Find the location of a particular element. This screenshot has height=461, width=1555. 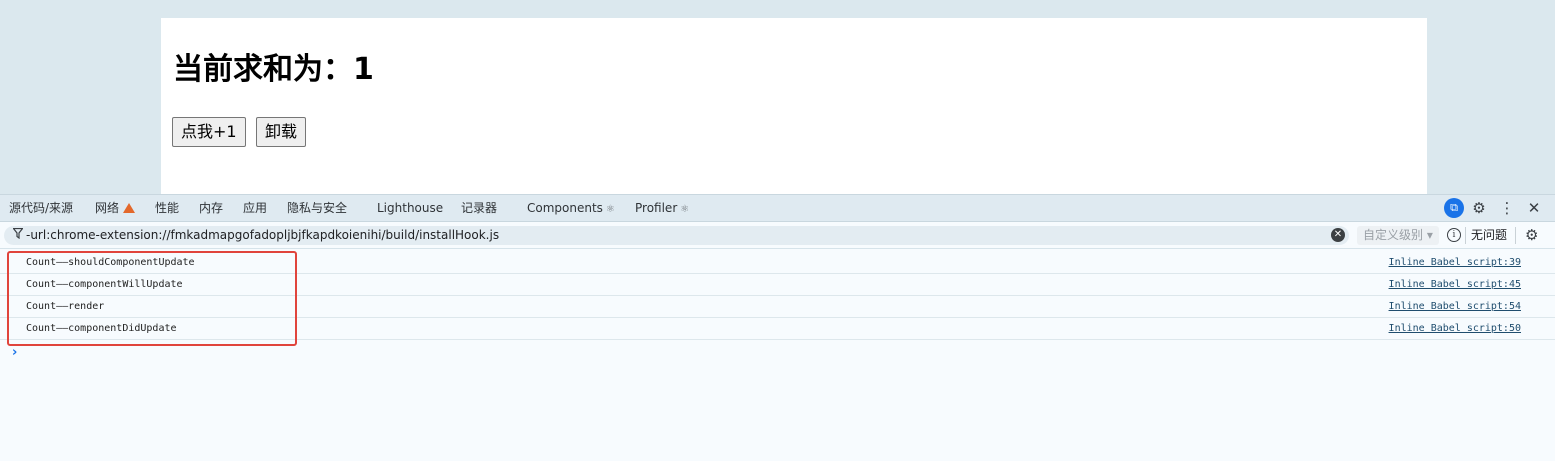

warning-icon is located at coordinates (129, 208).